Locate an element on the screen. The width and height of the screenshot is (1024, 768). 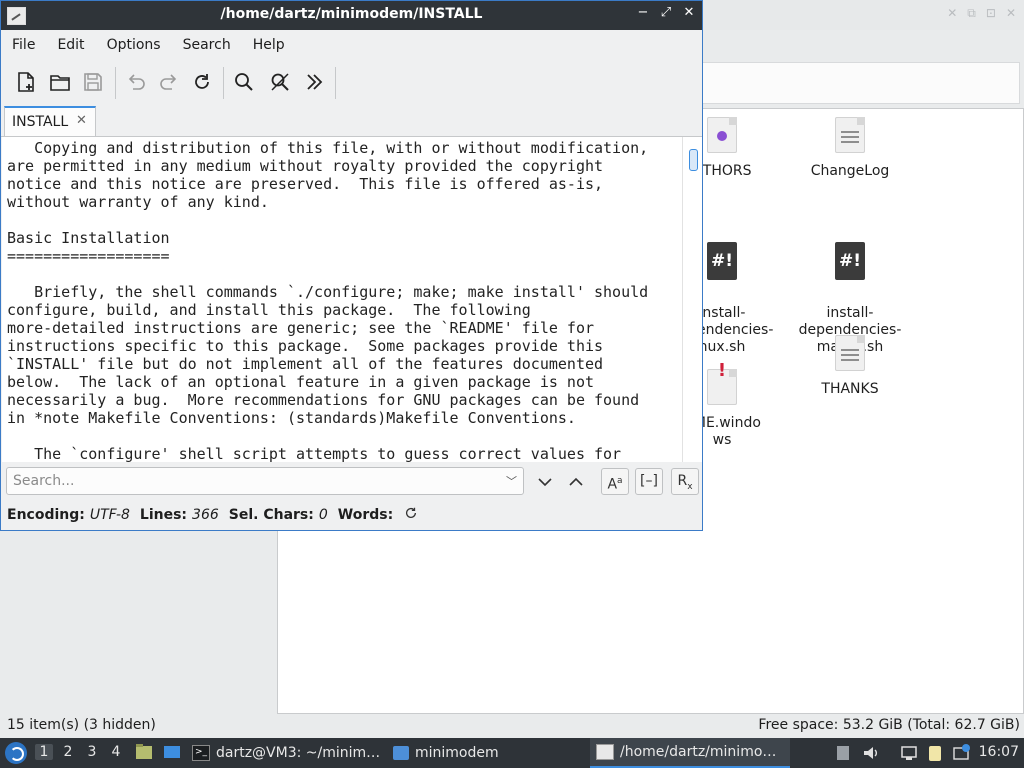
refresh-words-icon is located at coordinates (411, 515).